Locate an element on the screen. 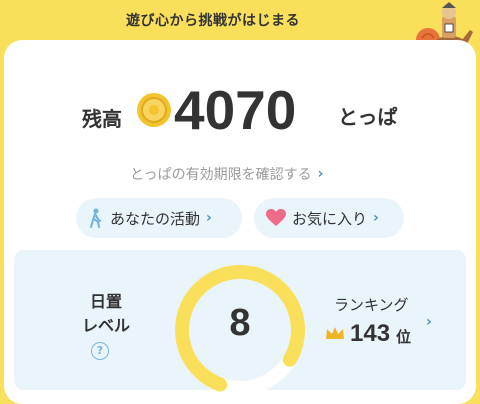  balance-value: 4070 is located at coordinates (235, 110).